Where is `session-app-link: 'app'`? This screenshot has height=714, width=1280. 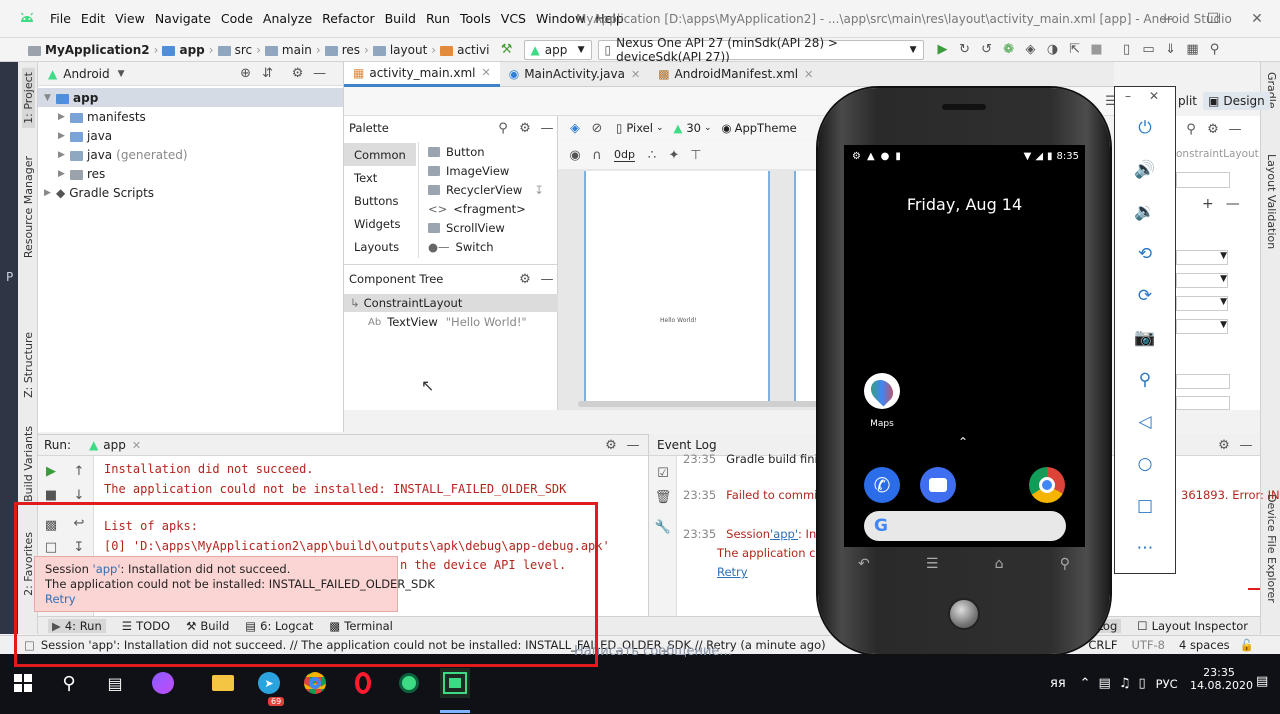 session-app-link: 'app' is located at coordinates (784, 534).